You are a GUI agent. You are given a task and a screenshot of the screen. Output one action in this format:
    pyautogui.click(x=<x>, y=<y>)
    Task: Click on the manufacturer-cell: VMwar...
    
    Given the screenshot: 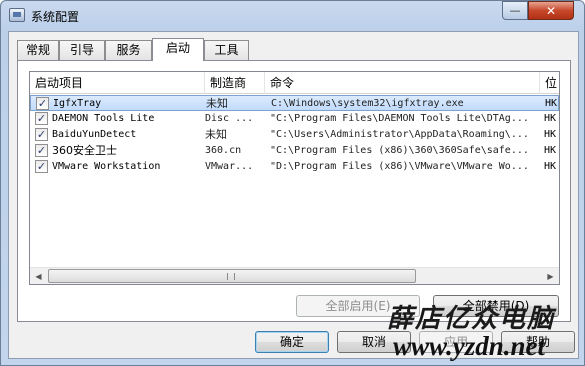 What is the action you would take?
    pyautogui.click(x=229, y=166)
    